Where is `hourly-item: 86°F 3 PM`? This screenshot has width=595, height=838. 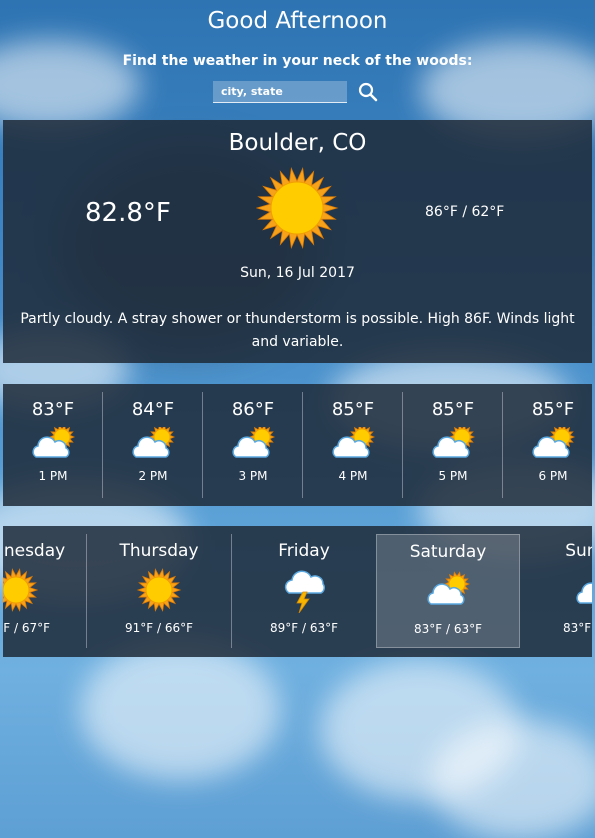
hourly-item: 86°F 3 PM is located at coordinates (253, 445).